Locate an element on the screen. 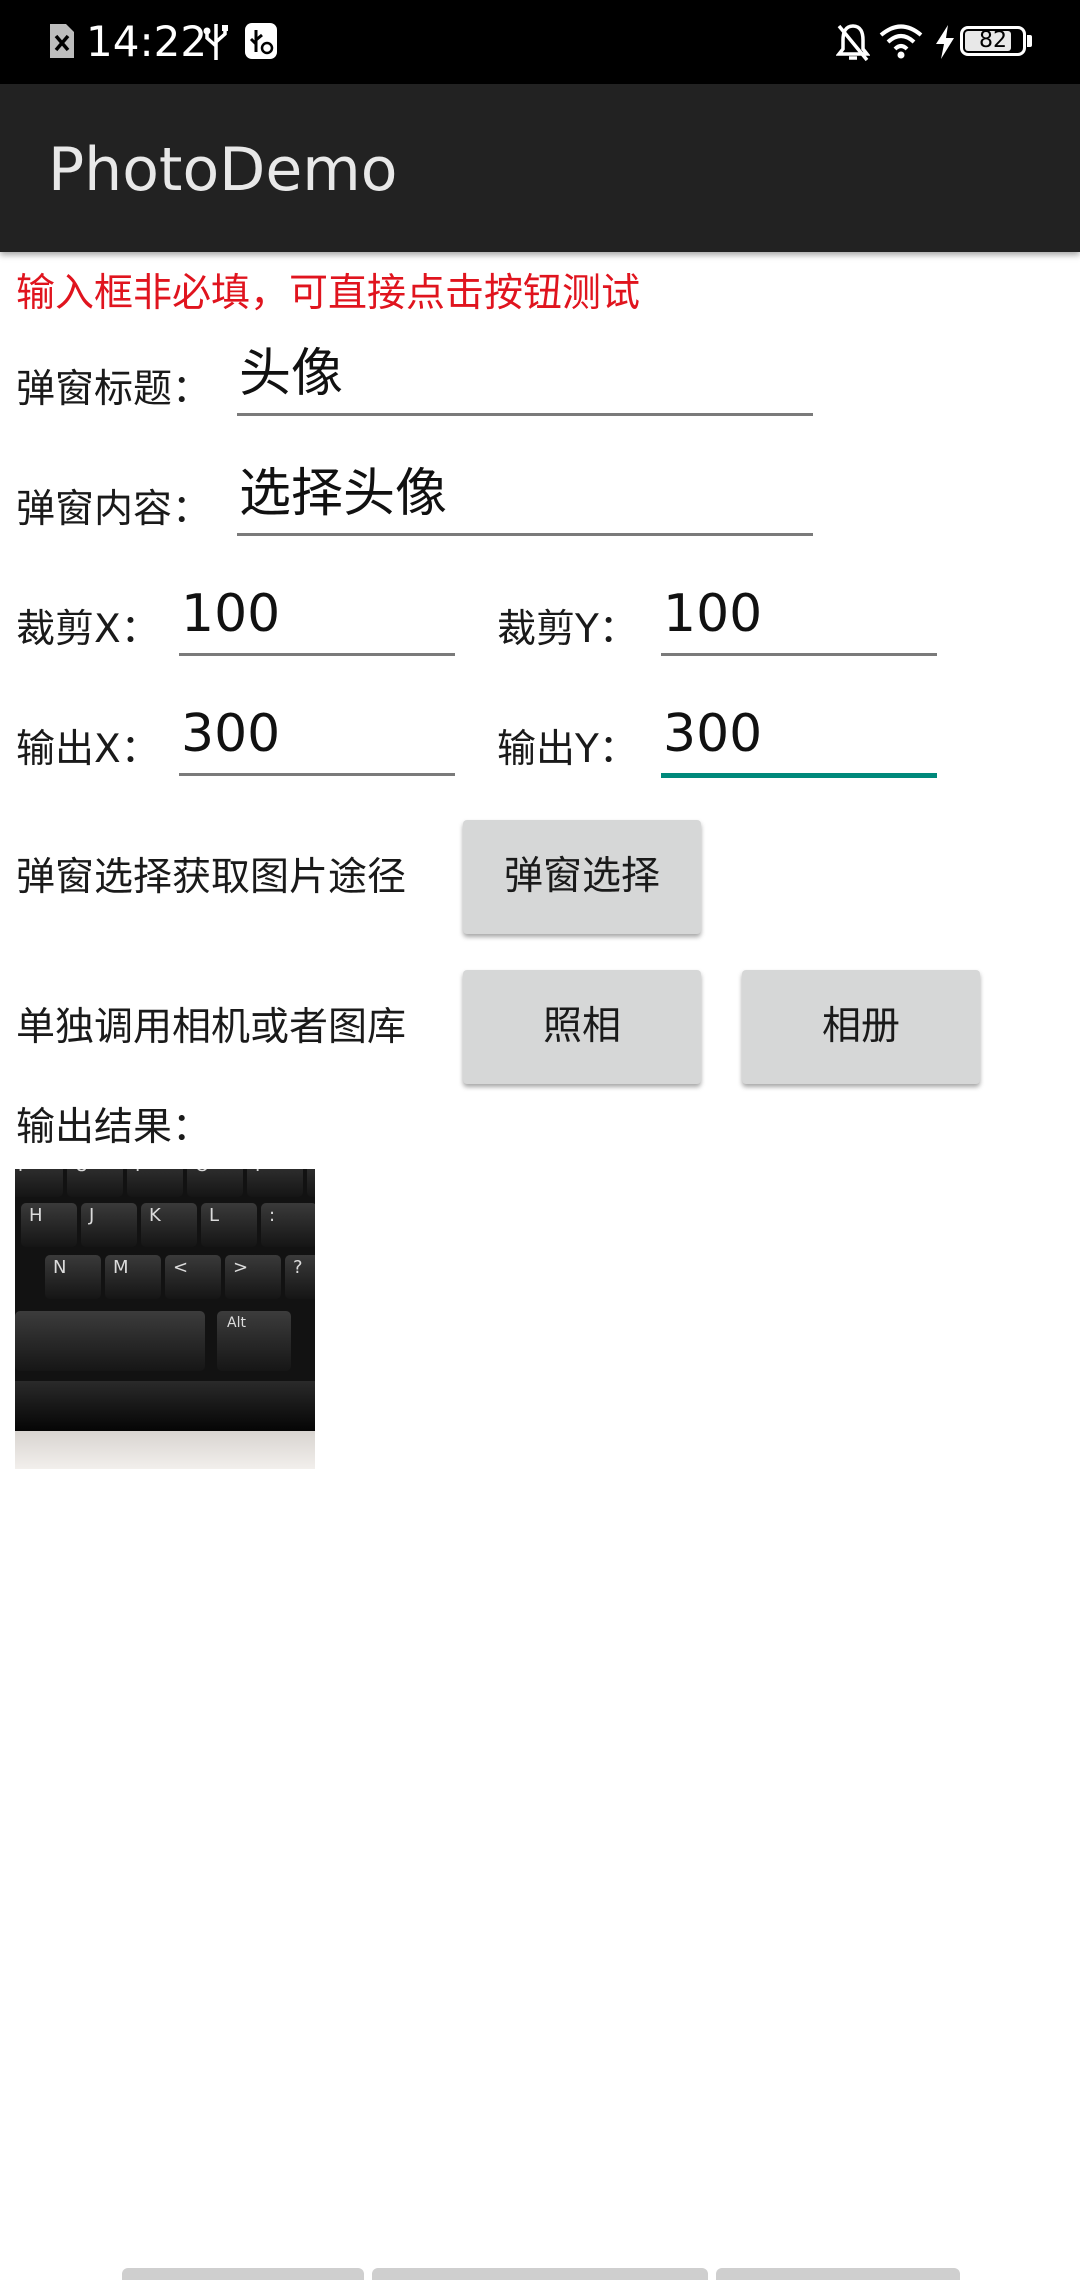  key: : is located at coordinates (288, 1225).